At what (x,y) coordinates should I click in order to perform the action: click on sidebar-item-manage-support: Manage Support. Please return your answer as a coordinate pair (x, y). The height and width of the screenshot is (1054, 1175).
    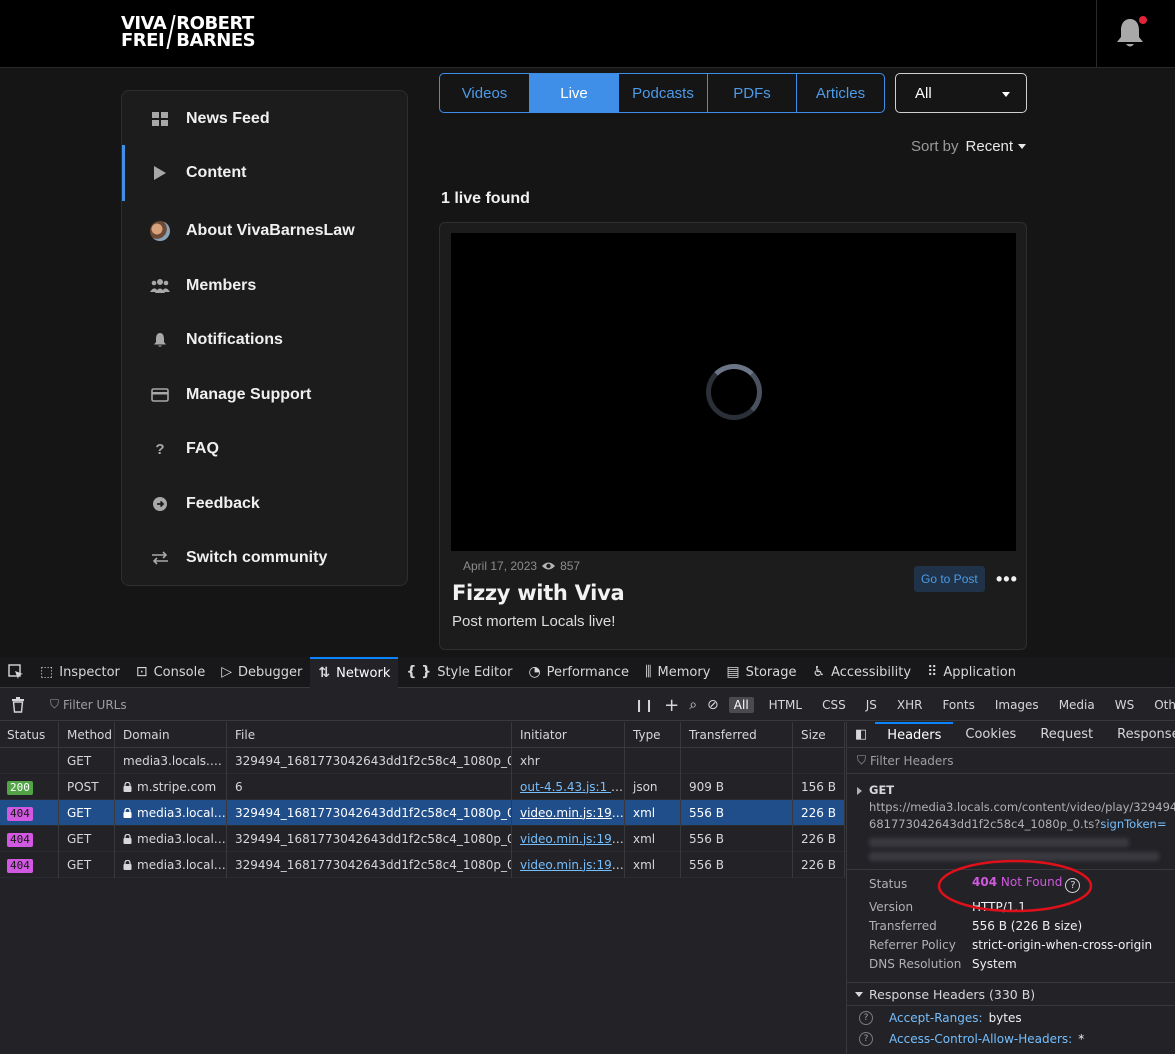
    Looking at the image, I should click on (264, 395).